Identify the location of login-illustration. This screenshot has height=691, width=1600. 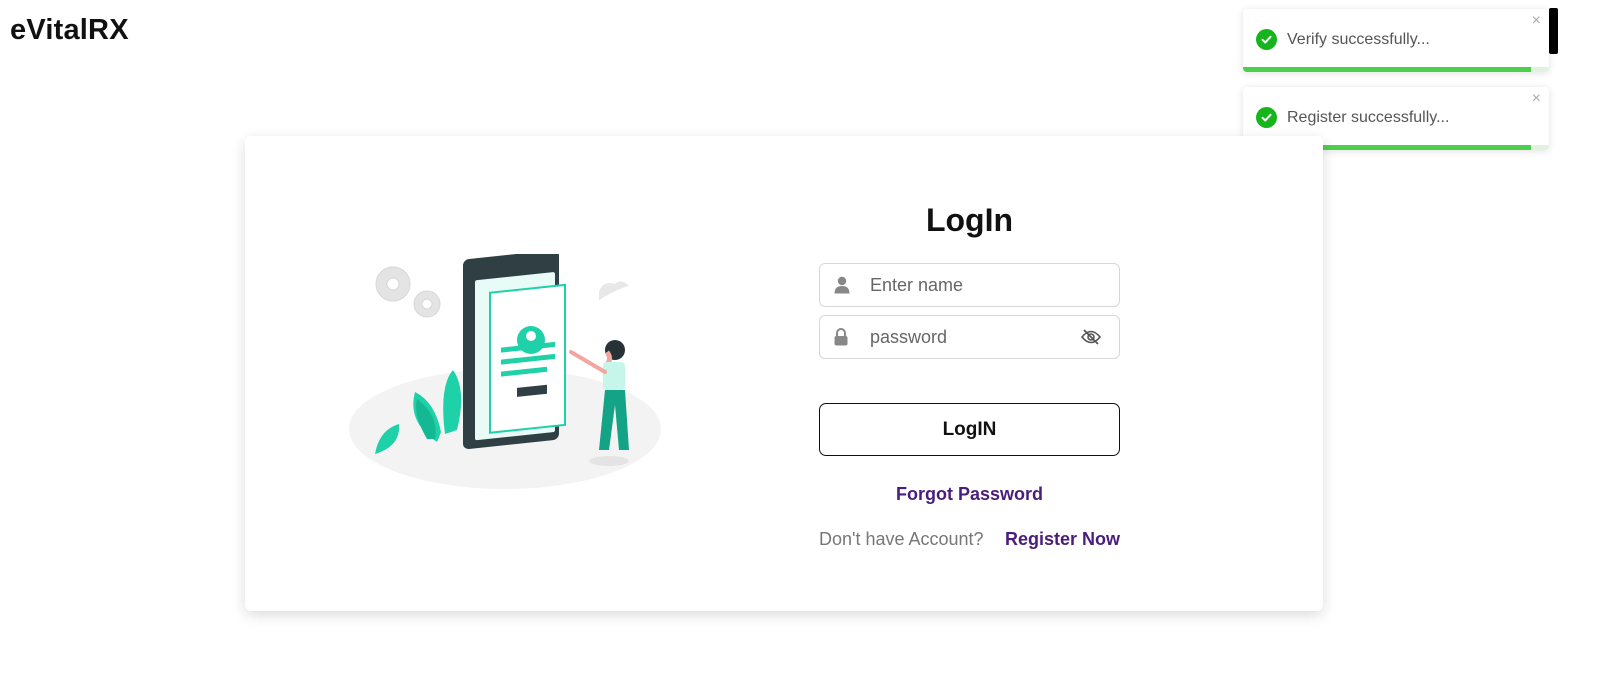
(505, 371).